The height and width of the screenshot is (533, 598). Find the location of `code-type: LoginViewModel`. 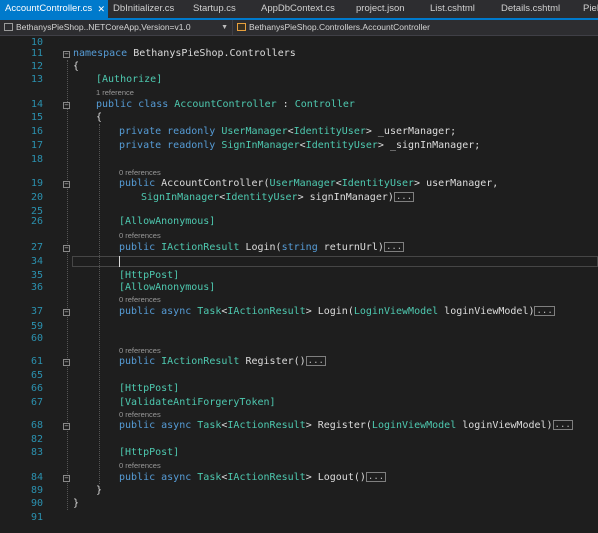

code-type: LoginViewModel is located at coordinates (396, 311).